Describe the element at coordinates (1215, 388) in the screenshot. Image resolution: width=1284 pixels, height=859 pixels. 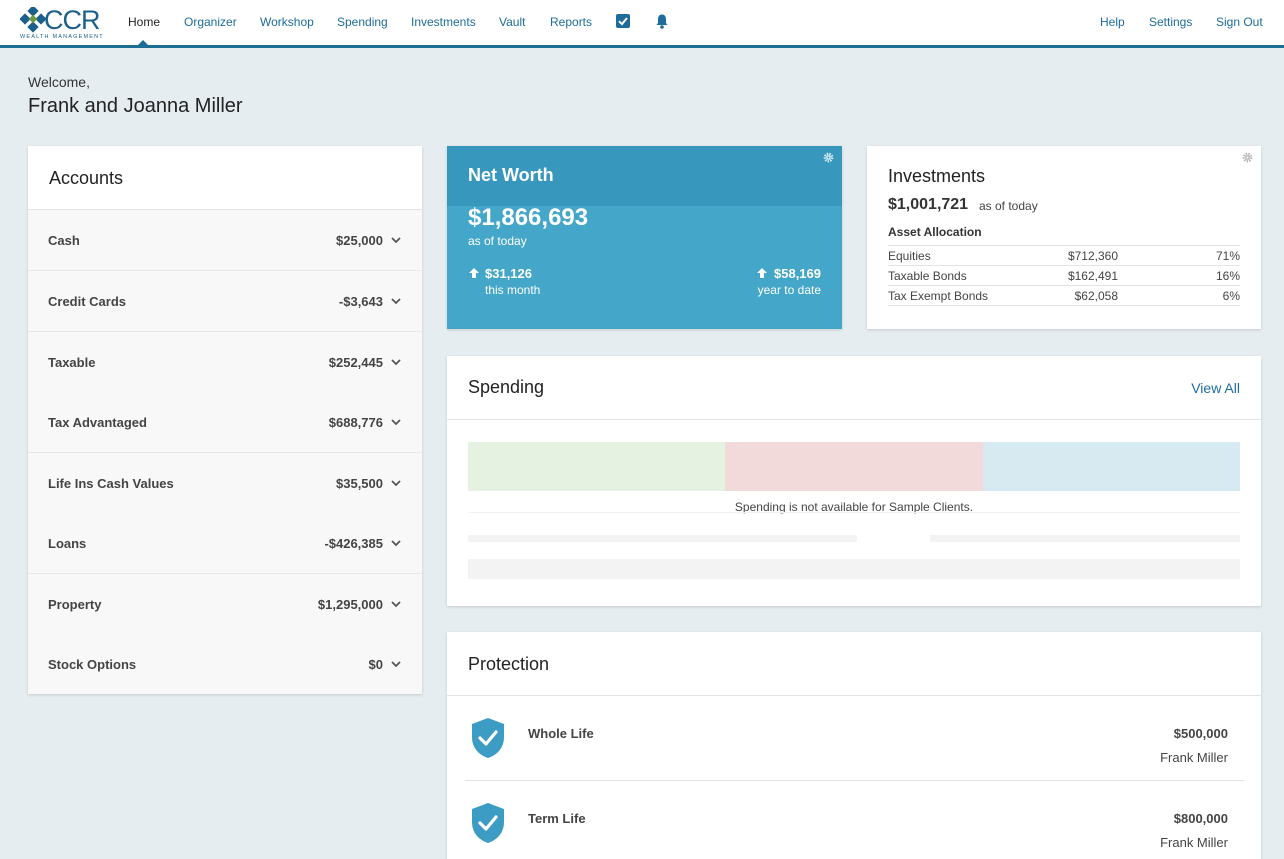
I see `view-all-link: View All` at that location.